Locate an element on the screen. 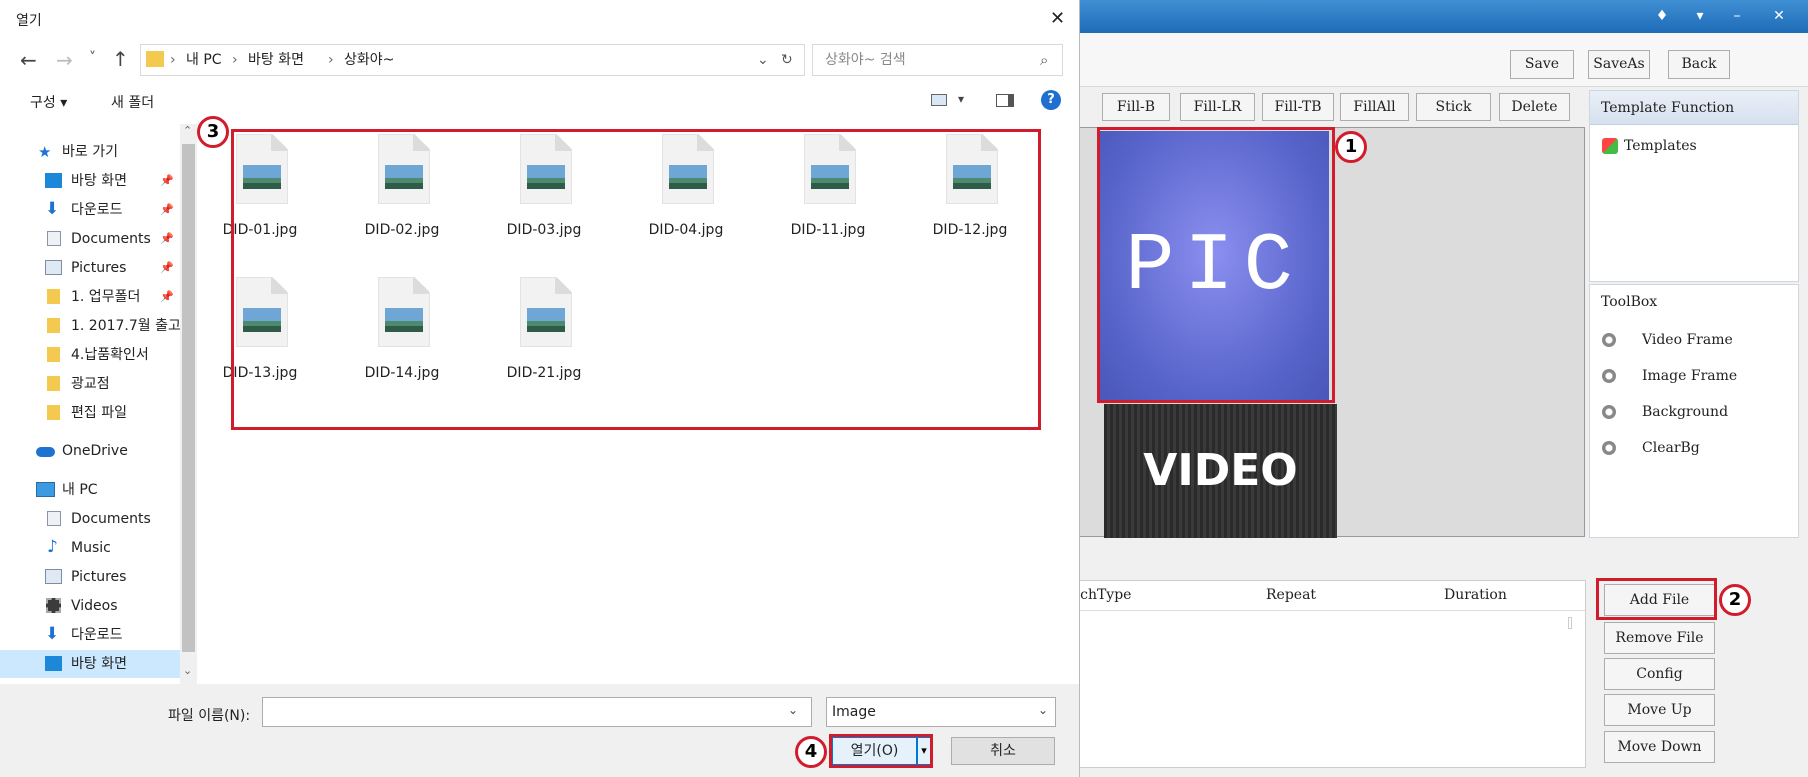 The image size is (1808, 777). nav-item-videos: Videos is located at coordinates (90, 606).